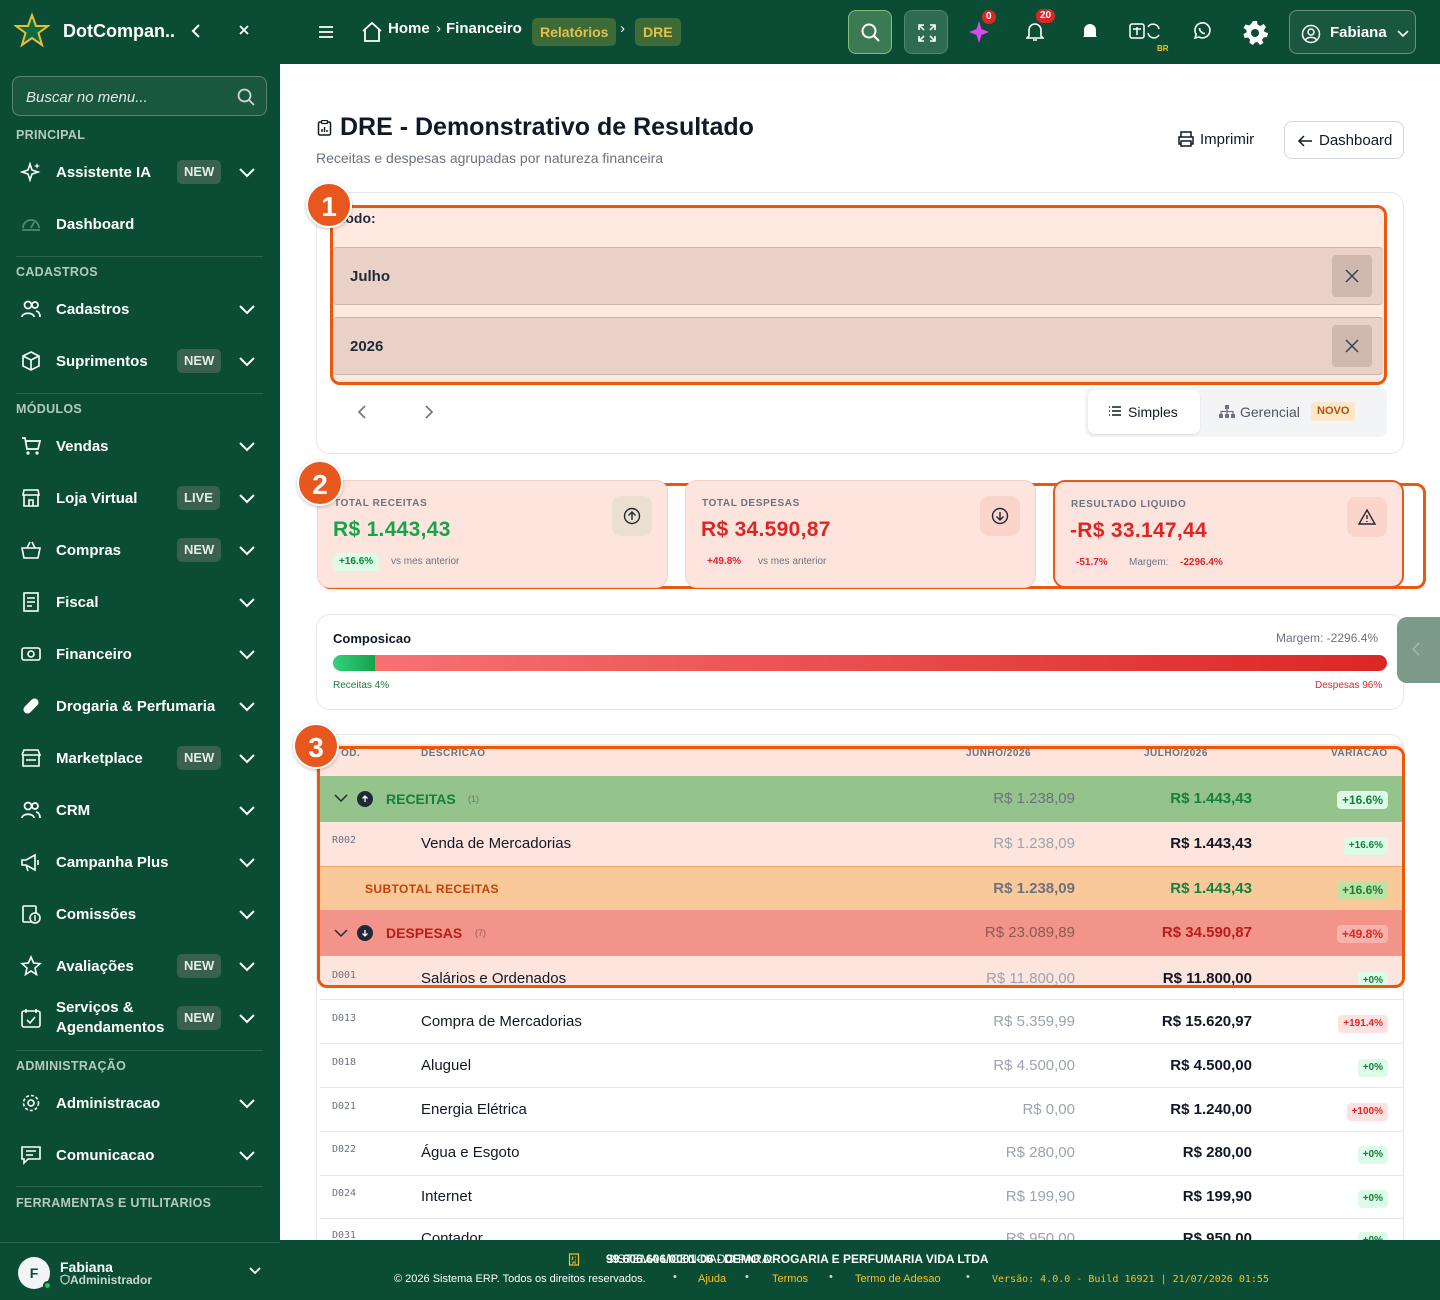  What do you see at coordinates (140, 361) in the screenshot?
I see `sidebar-item-suprimentos: Suprimentos NEW` at bounding box center [140, 361].